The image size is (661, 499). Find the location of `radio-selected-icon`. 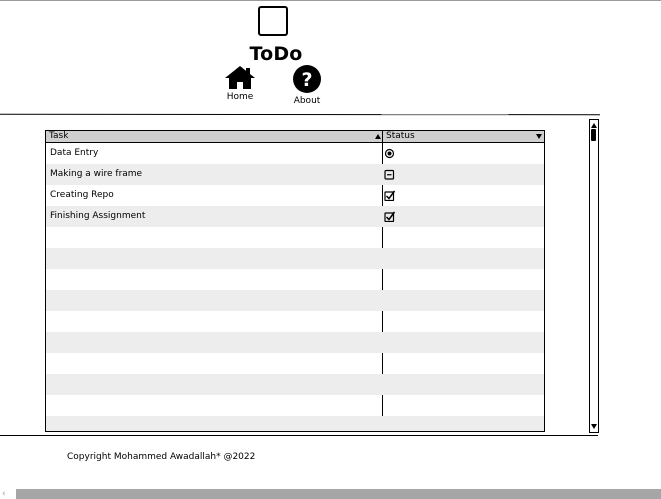

radio-selected-icon is located at coordinates (389, 153).